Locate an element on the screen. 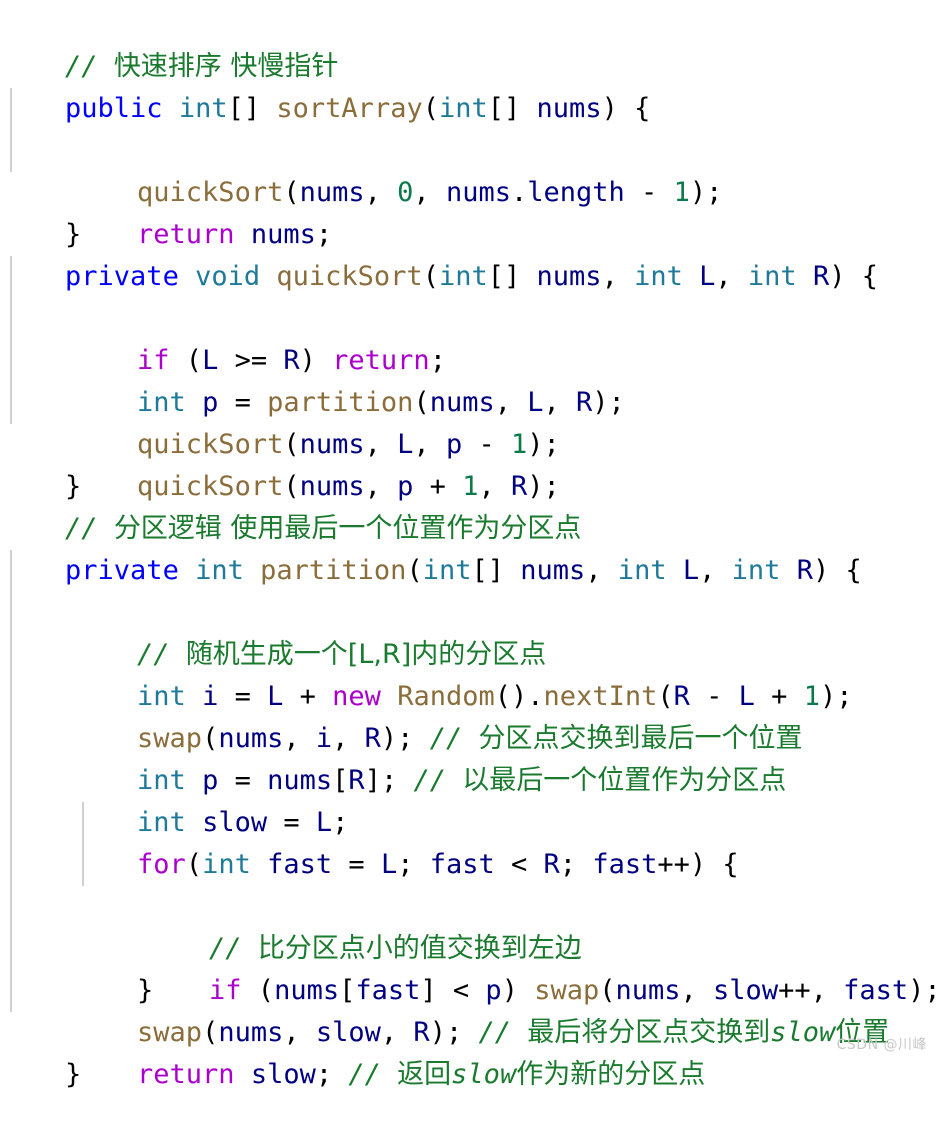 This screenshot has width=941, height=1138. code-line: return nums; is located at coordinates (470, 190).